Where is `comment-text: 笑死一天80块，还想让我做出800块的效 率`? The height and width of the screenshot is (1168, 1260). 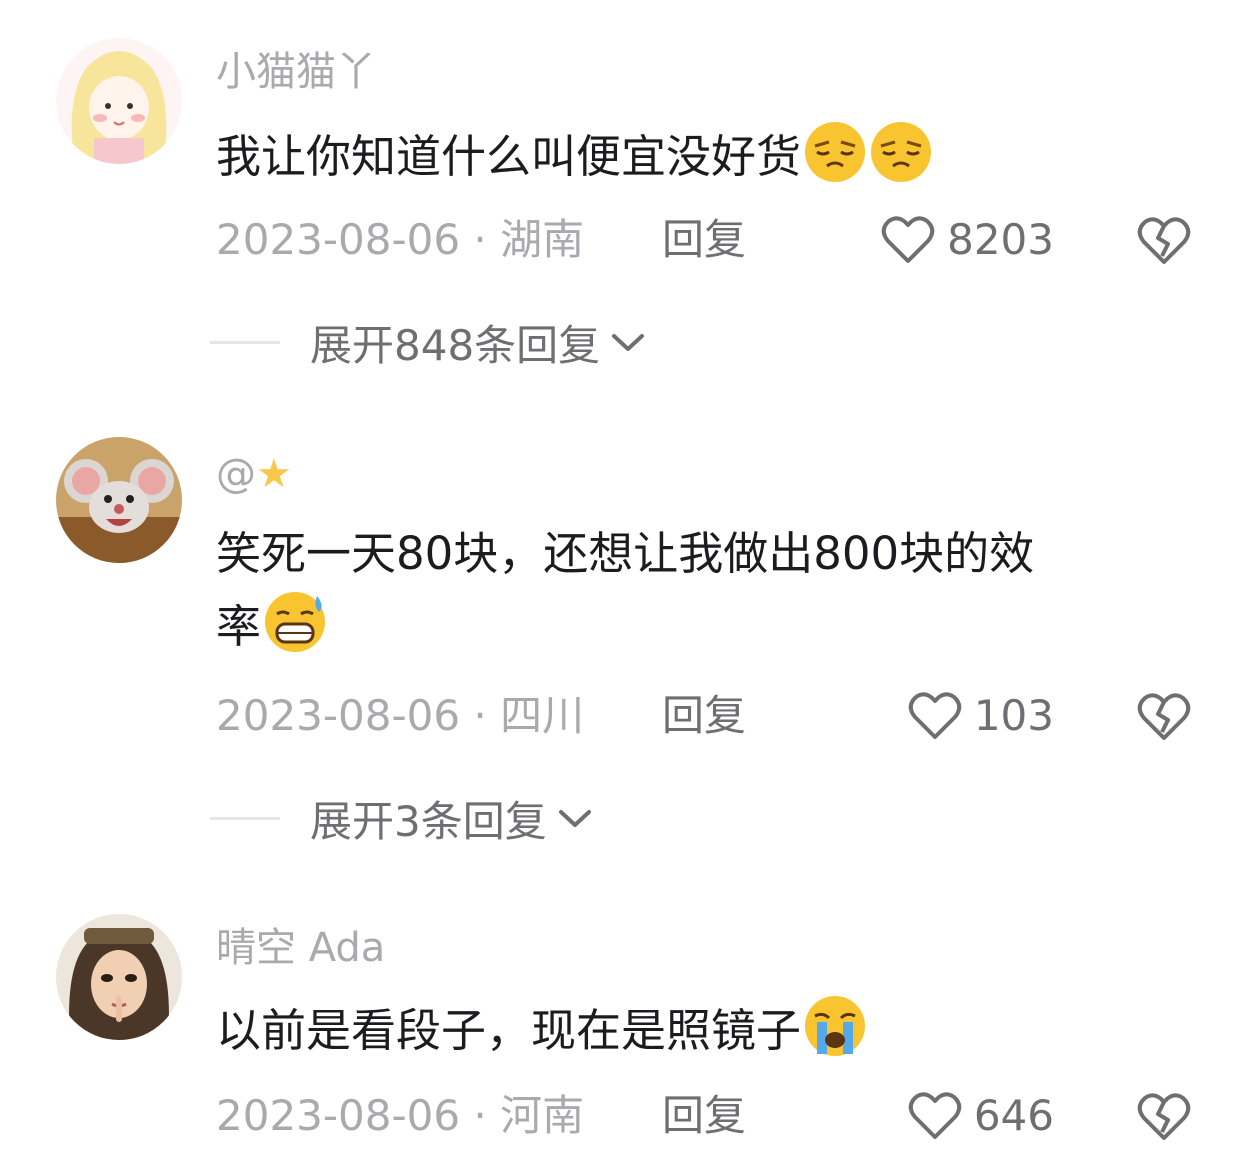
comment-text: 笑死一天80块，还想让我做出800块的效 率 is located at coordinates (696, 590).